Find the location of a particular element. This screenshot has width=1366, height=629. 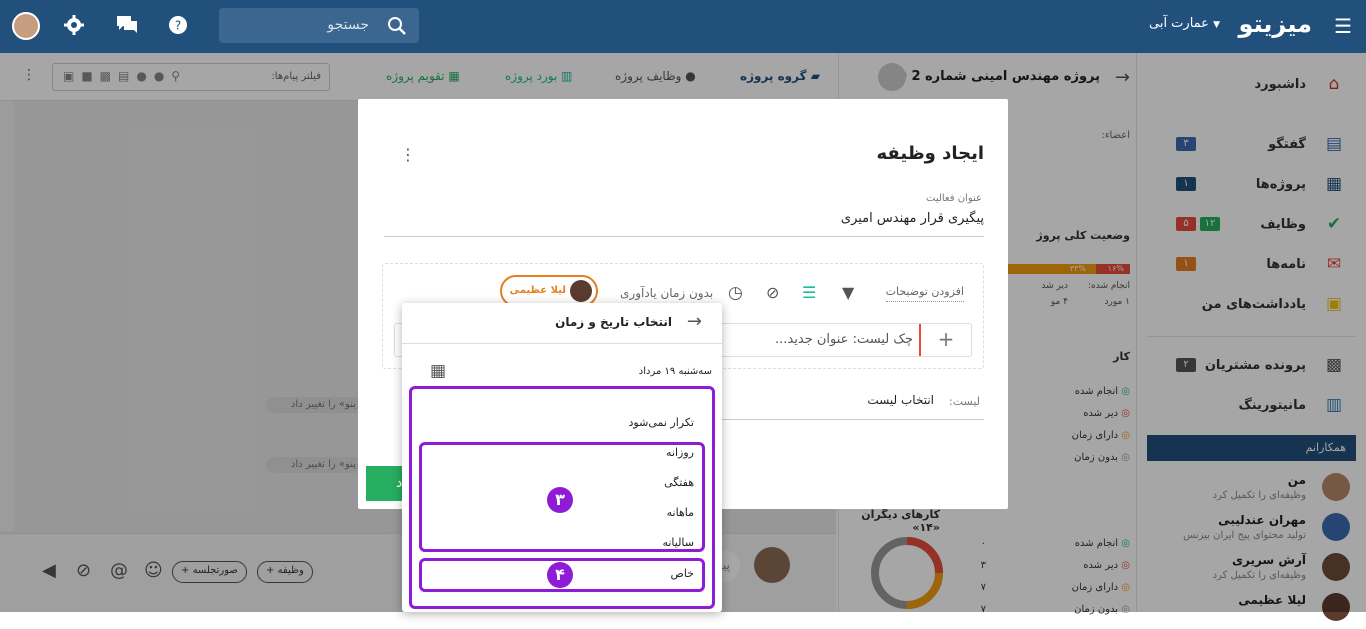

messages-icon is located at coordinates (127, 25).